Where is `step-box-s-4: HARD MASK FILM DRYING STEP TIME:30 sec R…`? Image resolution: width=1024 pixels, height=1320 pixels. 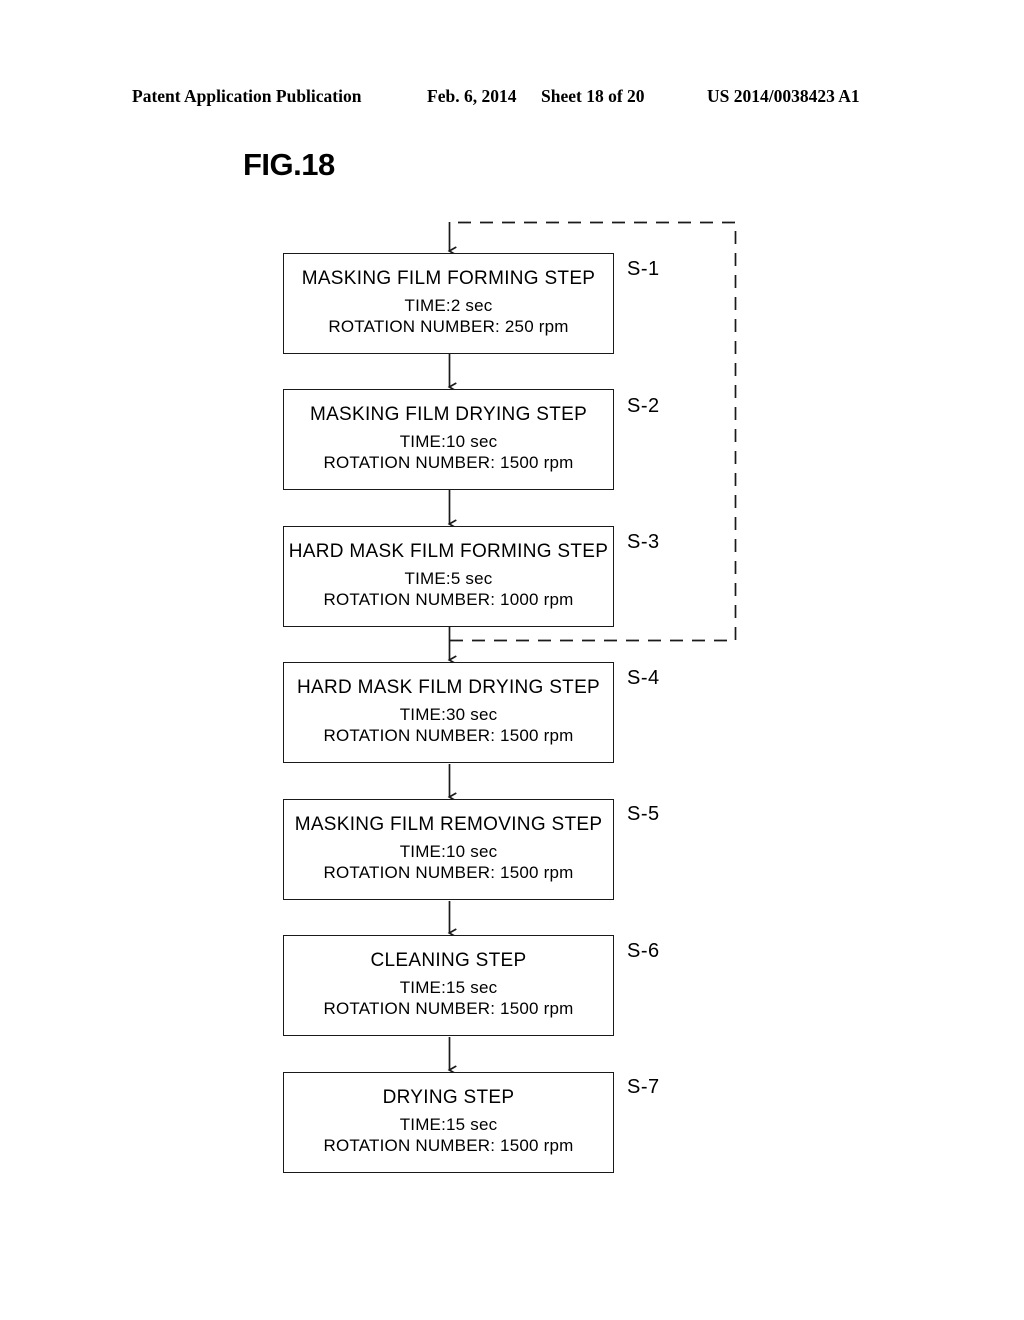
step-box-s-4: HARD MASK FILM DRYING STEP TIME:30 sec R… is located at coordinates (448, 712).